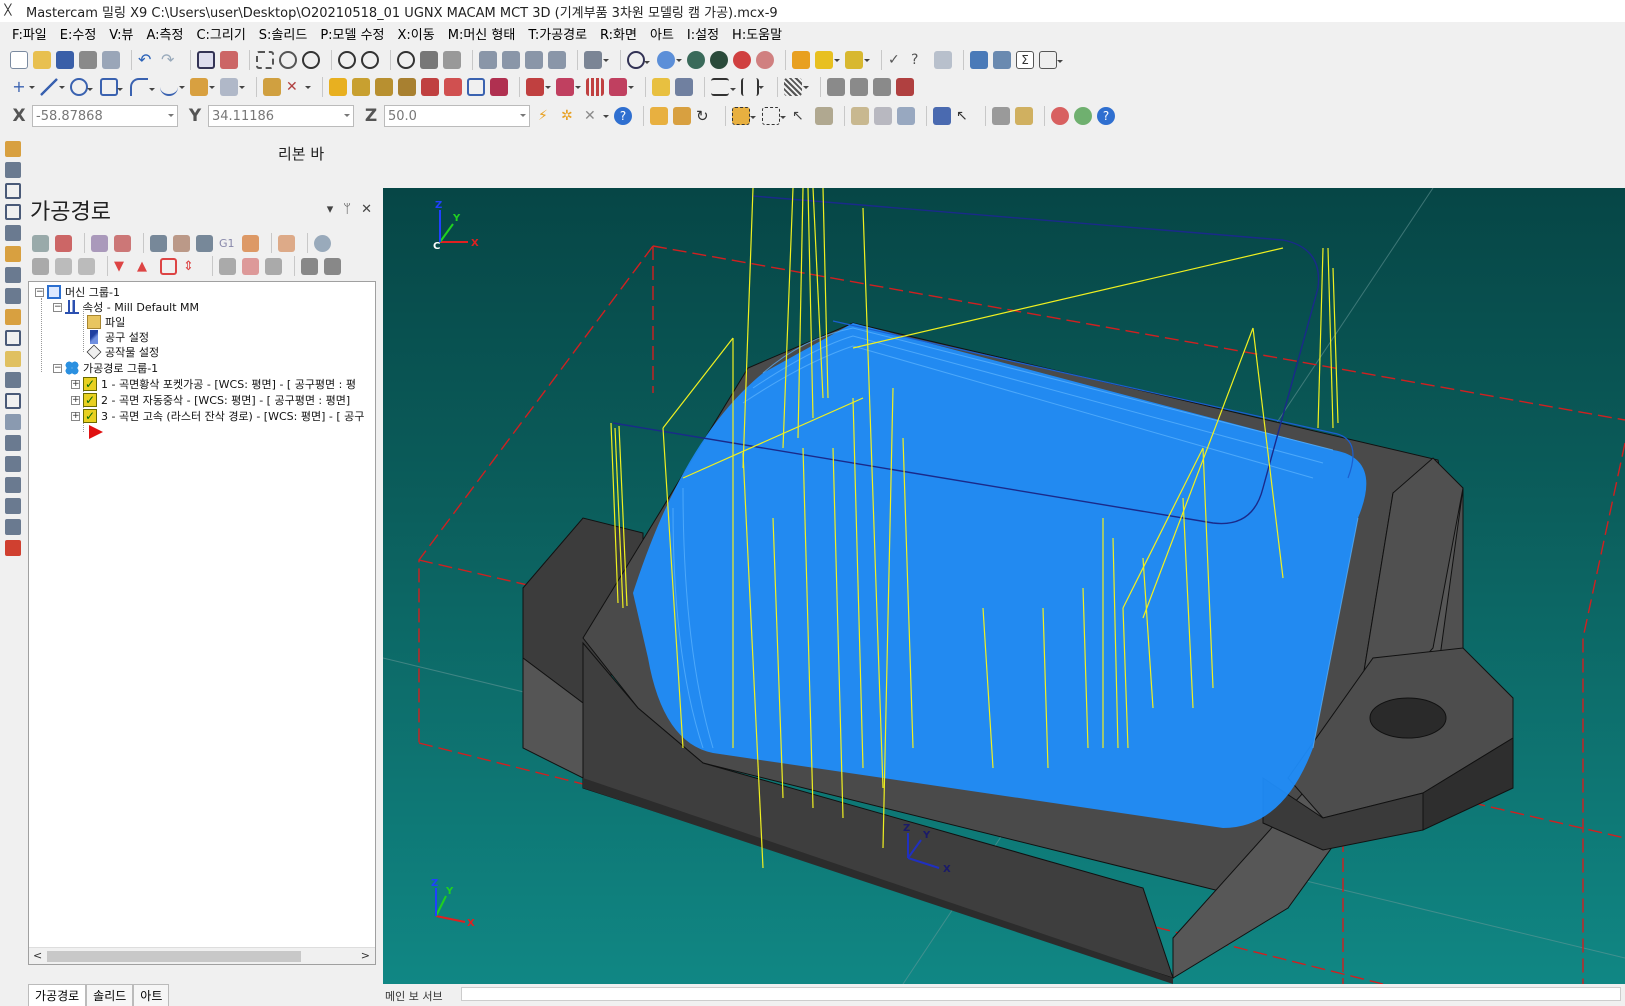 This screenshot has width=1625, height=1006. Describe the element at coordinates (1025, 60) in the screenshot. I see `sum-icon: Σ` at that location.